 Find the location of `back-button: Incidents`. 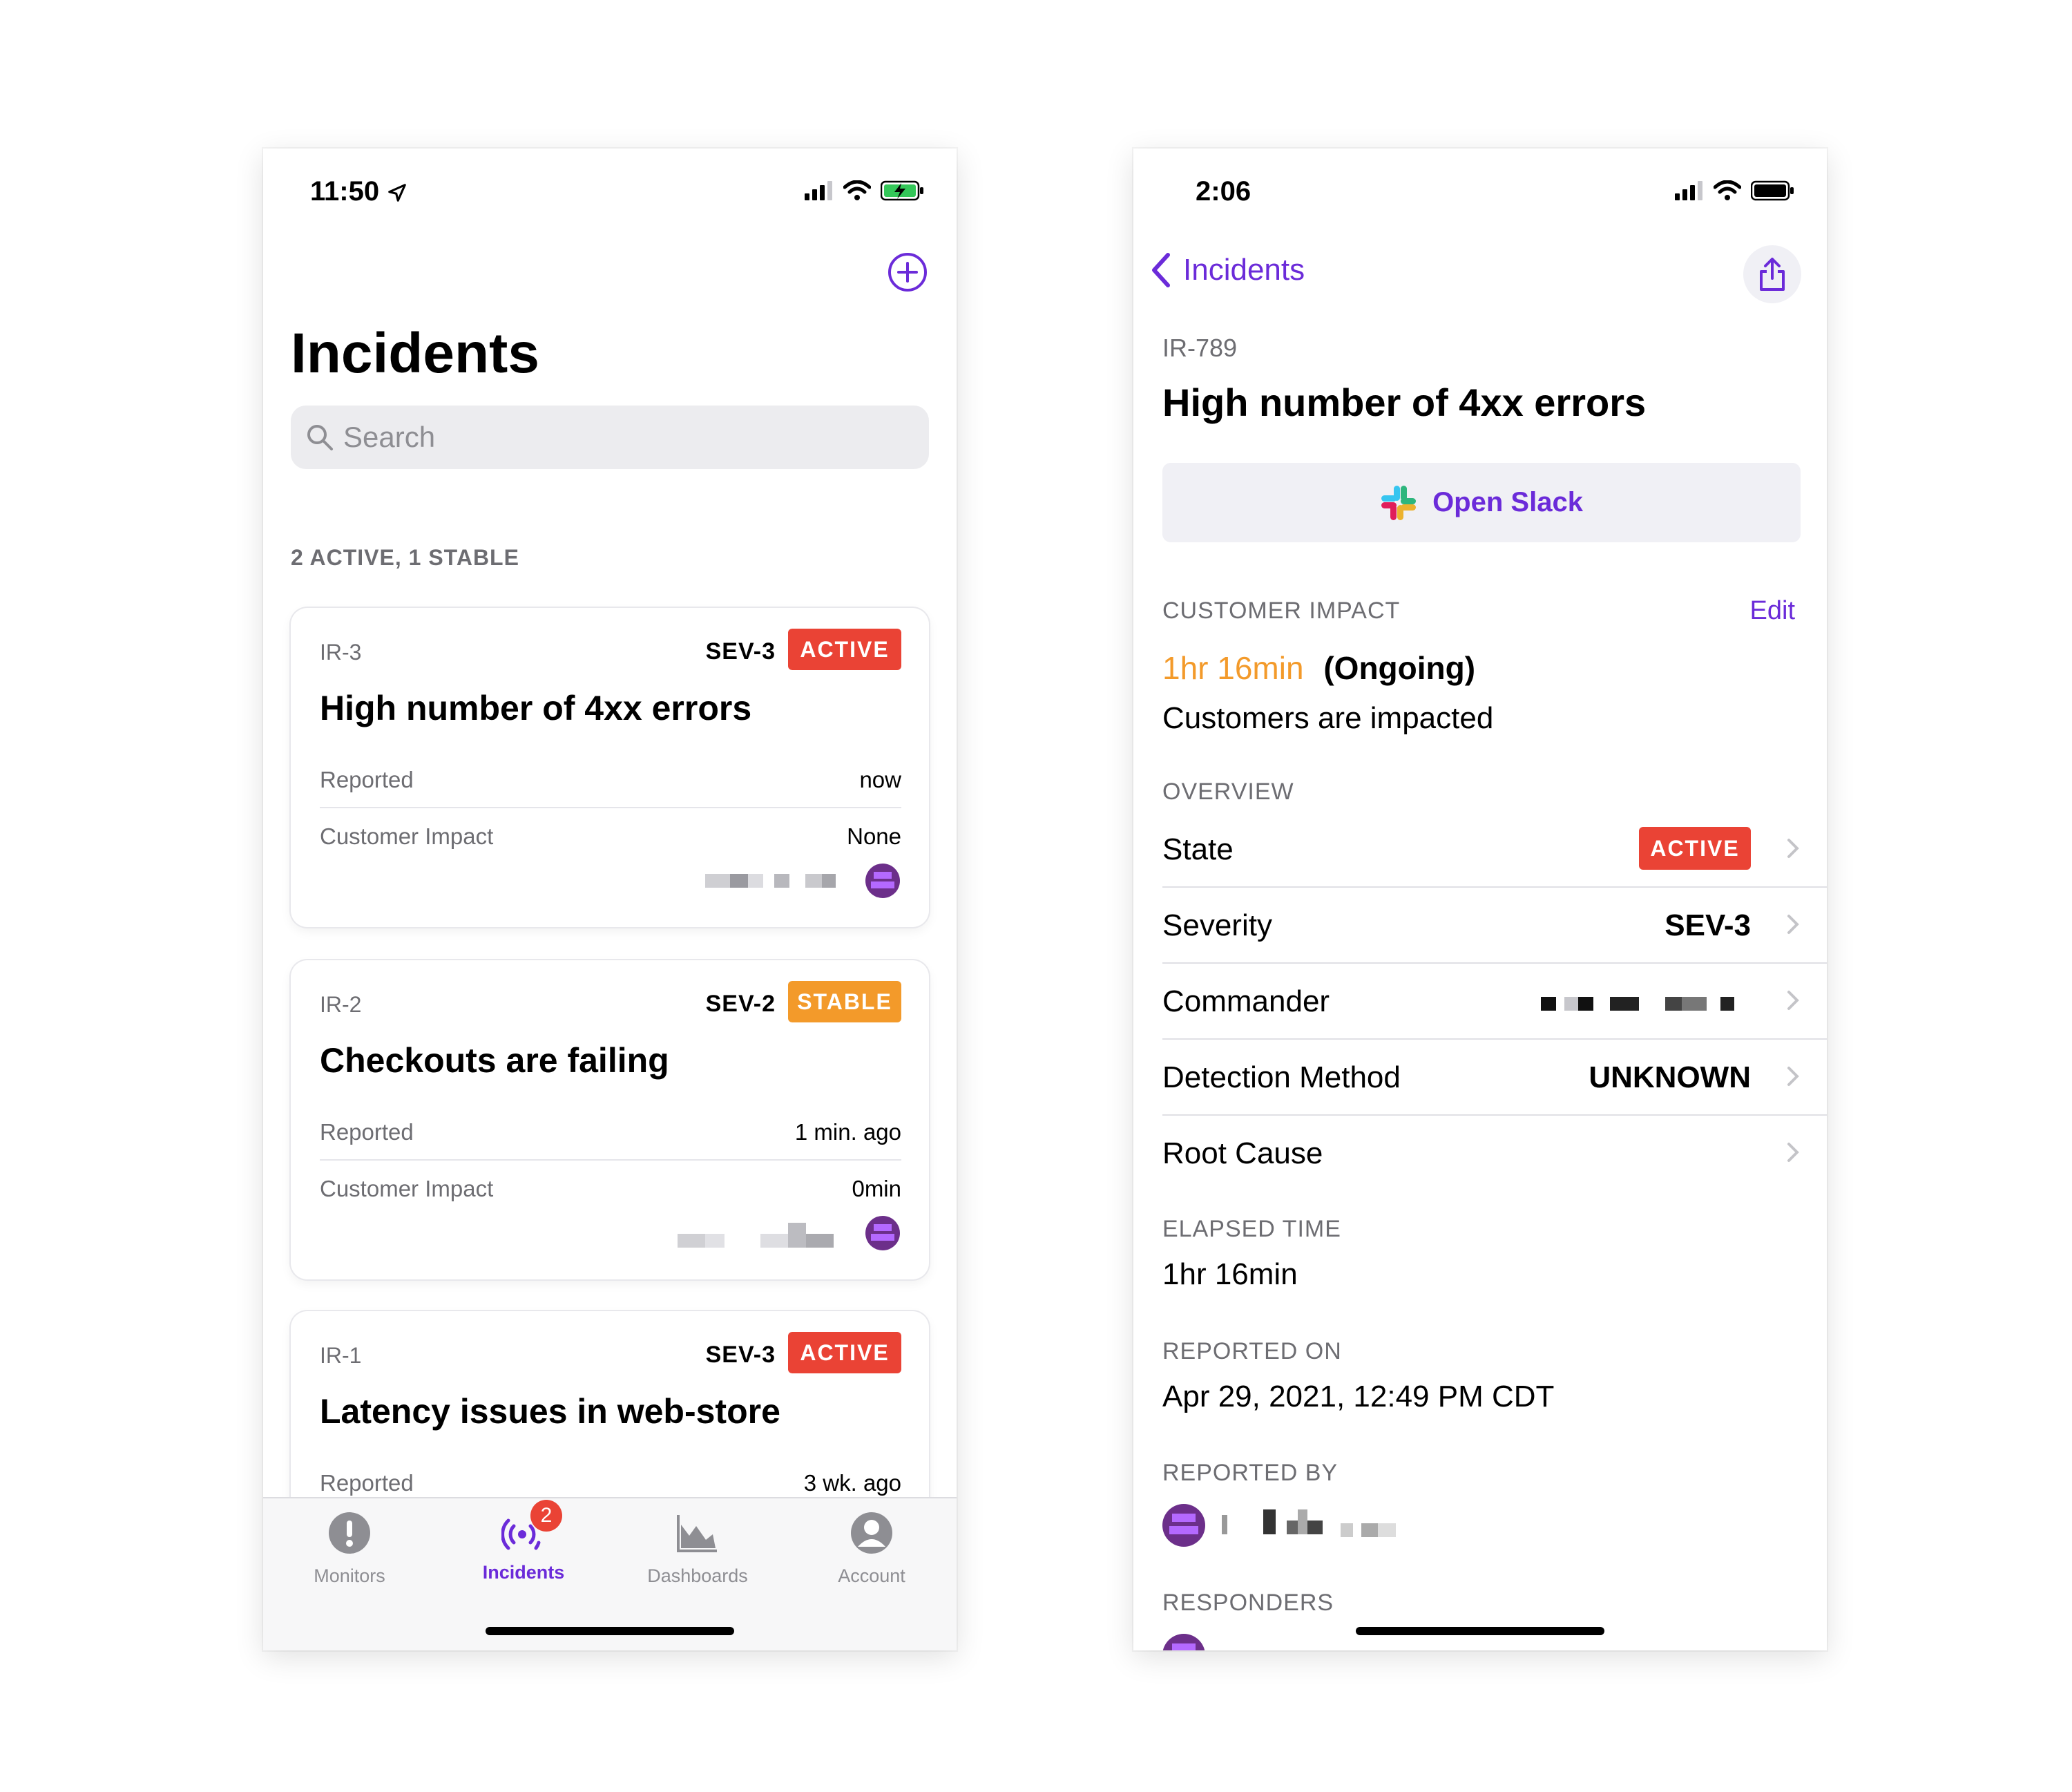

back-button: Incidents is located at coordinates (1227, 270).